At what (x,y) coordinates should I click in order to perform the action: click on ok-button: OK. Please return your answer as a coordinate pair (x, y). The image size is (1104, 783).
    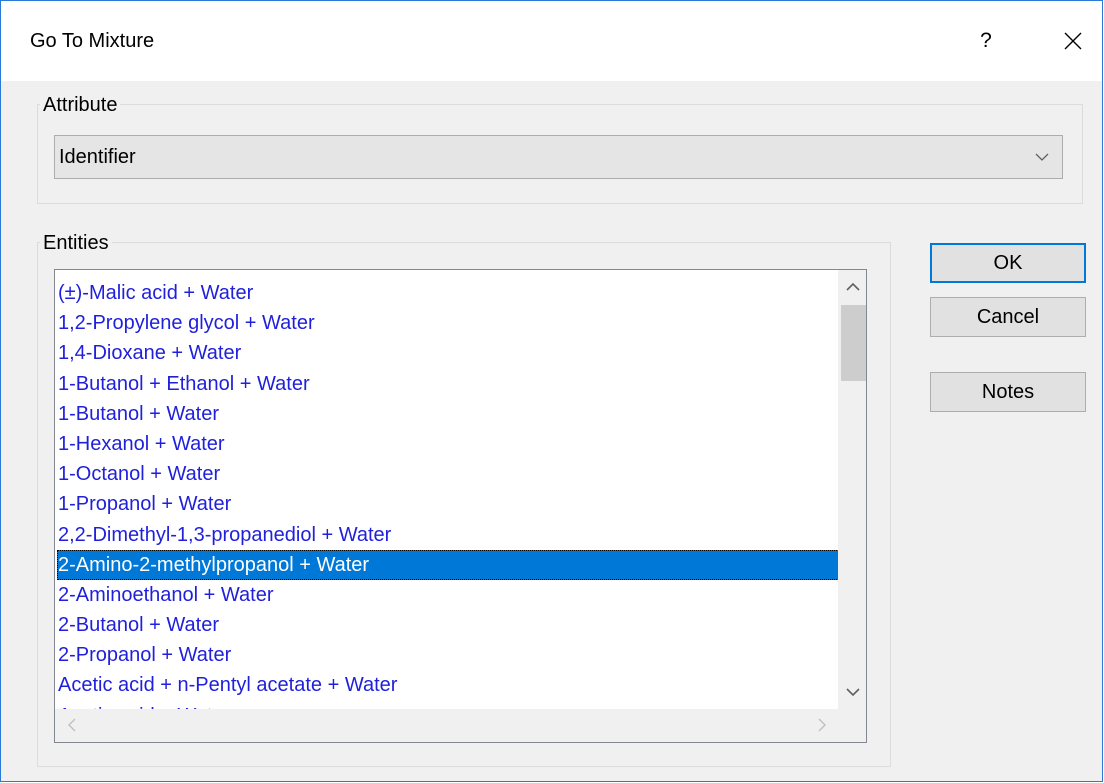
    Looking at the image, I should click on (1008, 263).